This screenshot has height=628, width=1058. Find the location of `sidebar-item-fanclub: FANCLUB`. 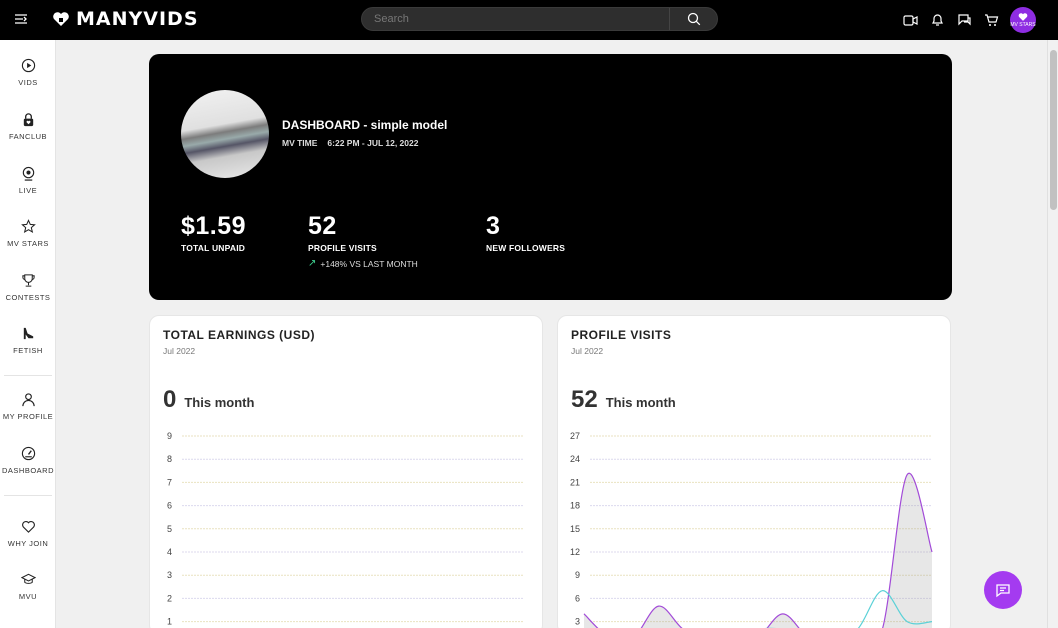

sidebar-item-fanclub: FANCLUB is located at coordinates (28, 126).